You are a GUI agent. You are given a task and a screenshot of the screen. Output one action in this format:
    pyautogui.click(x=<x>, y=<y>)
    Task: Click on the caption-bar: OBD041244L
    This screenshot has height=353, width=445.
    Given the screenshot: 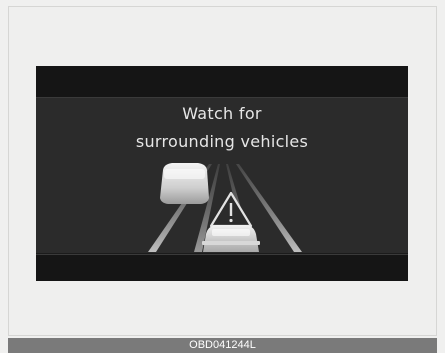 What is the action you would take?
    pyautogui.click(x=222, y=345)
    